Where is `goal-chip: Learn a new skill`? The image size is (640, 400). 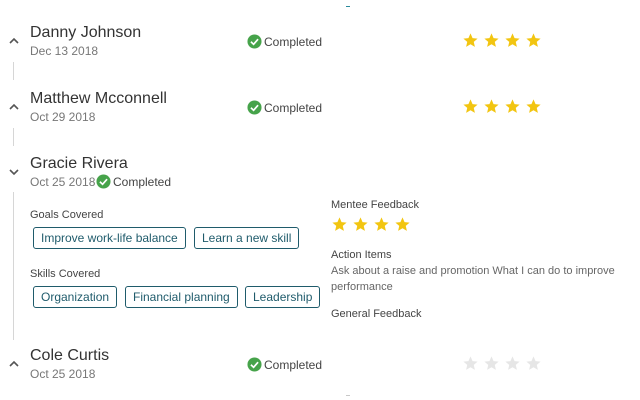
goal-chip: Learn a new skill is located at coordinates (247, 238).